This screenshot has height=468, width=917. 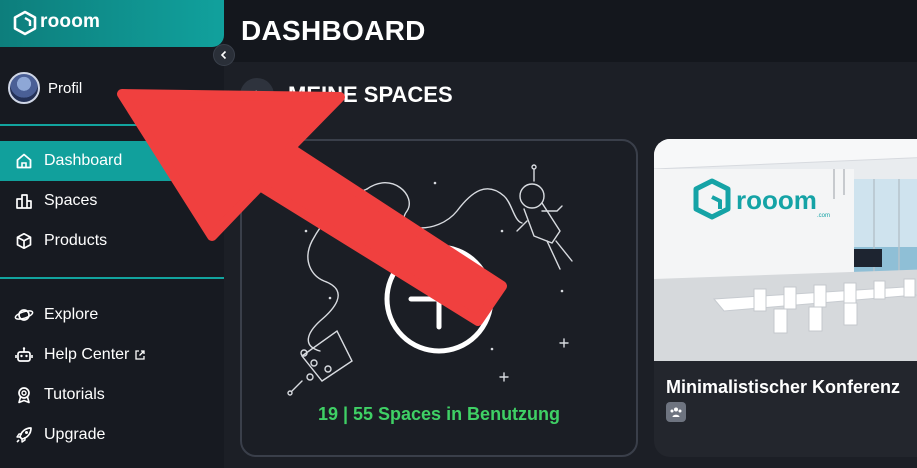 What do you see at coordinates (24, 395) in the screenshot?
I see `badge-icon` at bounding box center [24, 395].